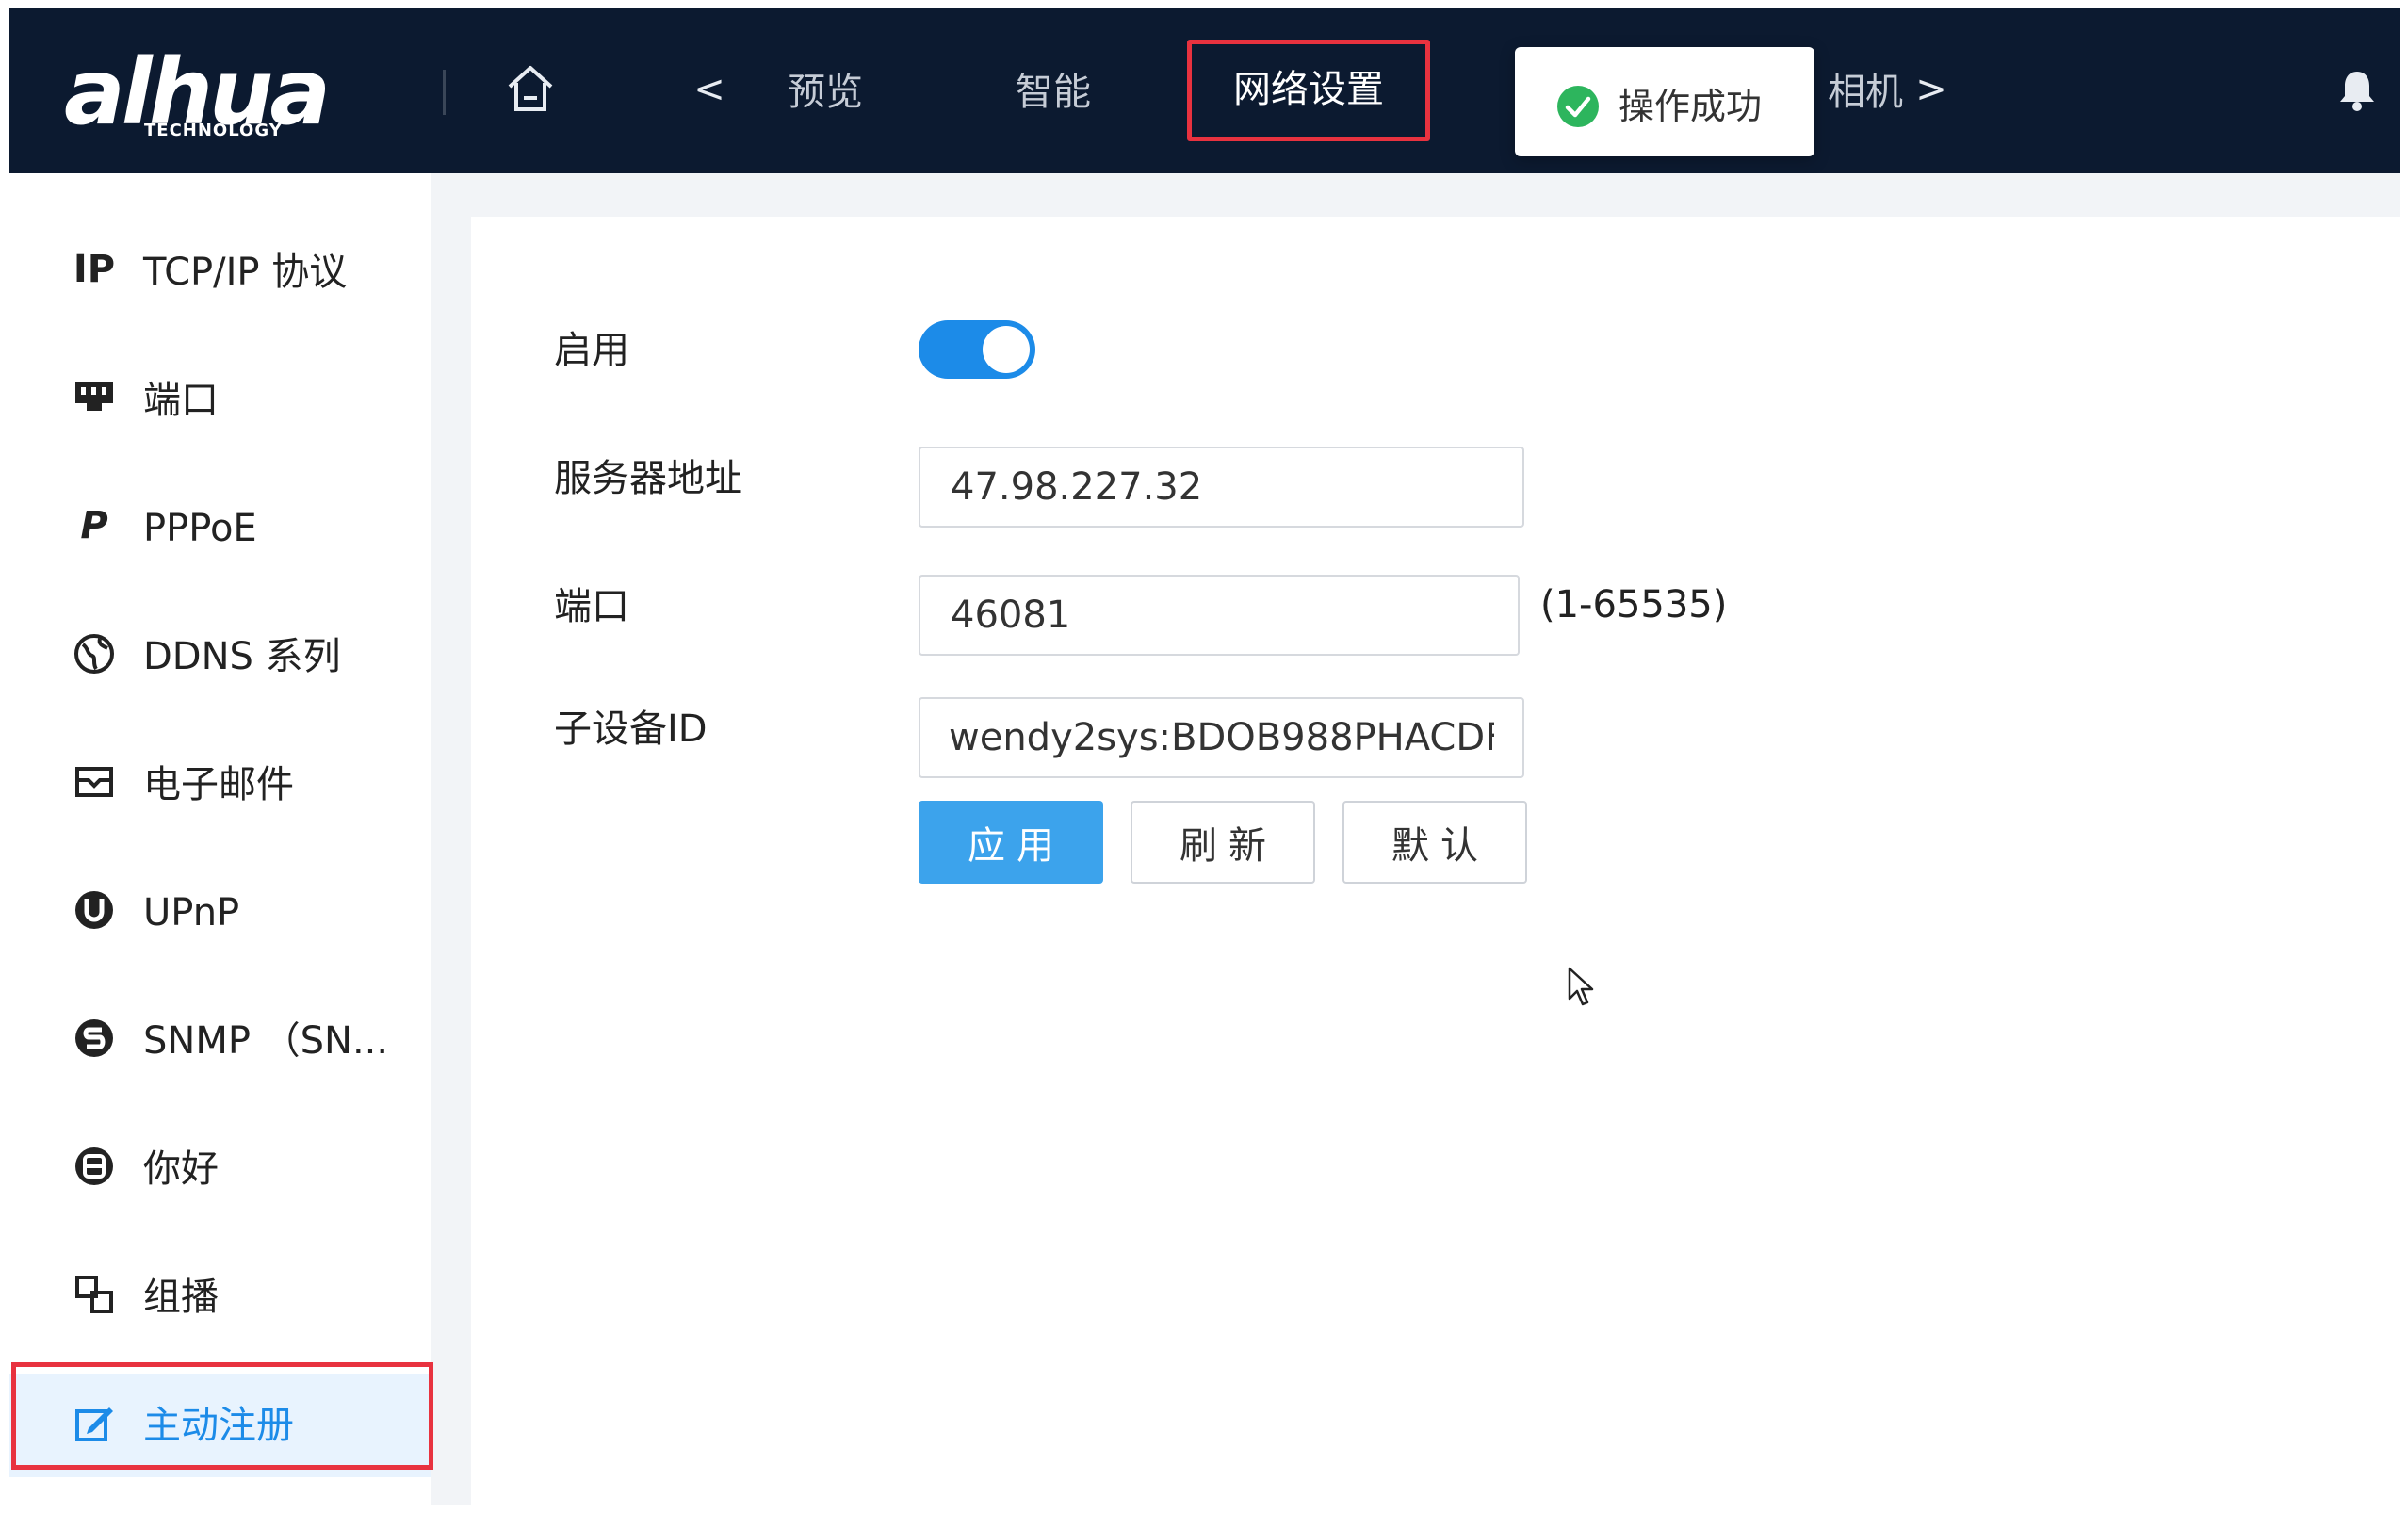 This screenshot has height=1513, width=2408. What do you see at coordinates (200, 528) in the screenshot?
I see `sidebar-item-label: PPPoE` at bounding box center [200, 528].